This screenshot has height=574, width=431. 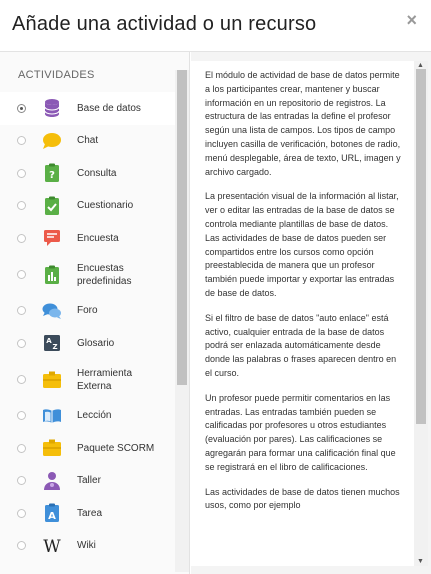 What do you see at coordinates (52, 416) in the screenshot?
I see `lesson-icon` at bounding box center [52, 416].